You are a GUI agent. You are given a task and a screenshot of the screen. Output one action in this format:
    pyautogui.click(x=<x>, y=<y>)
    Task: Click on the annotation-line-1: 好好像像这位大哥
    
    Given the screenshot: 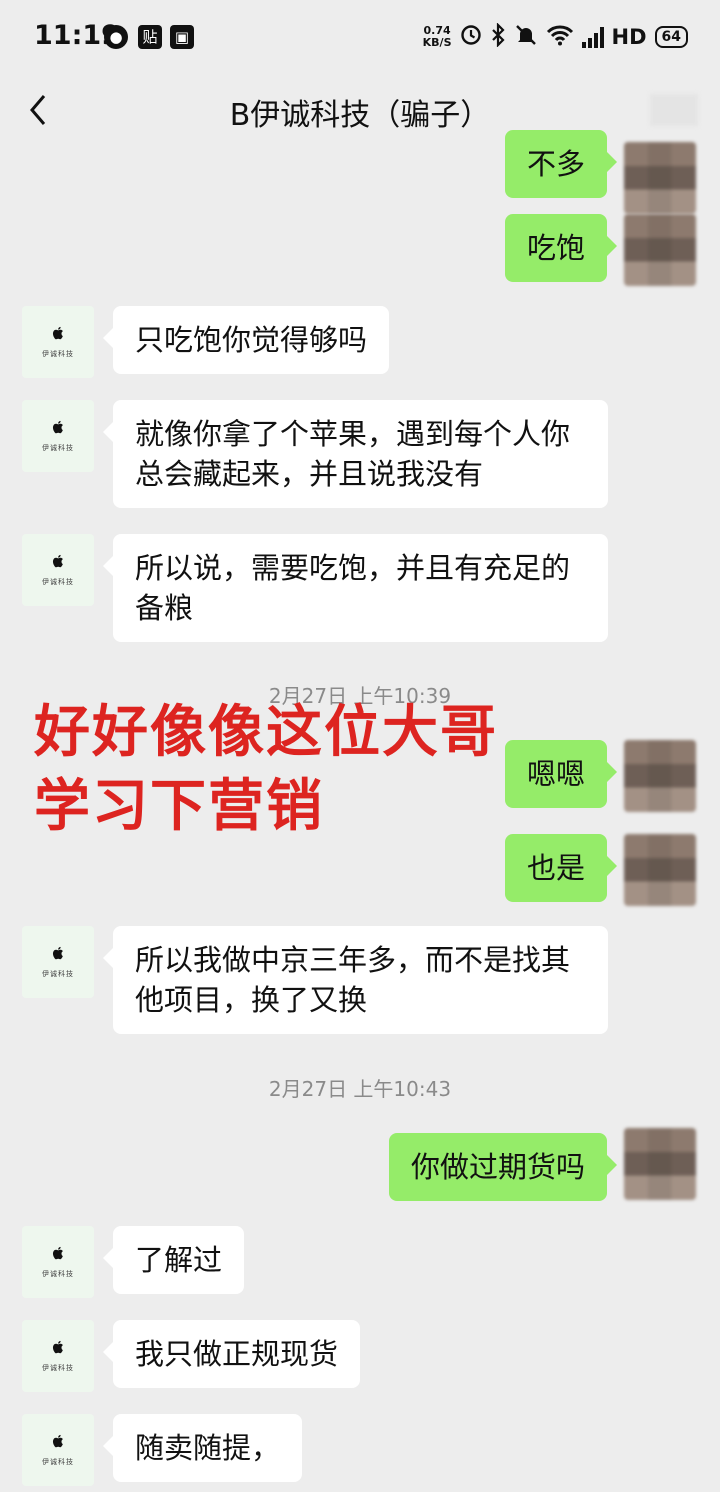 What is the action you would take?
    pyautogui.click(x=266, y=732)
    